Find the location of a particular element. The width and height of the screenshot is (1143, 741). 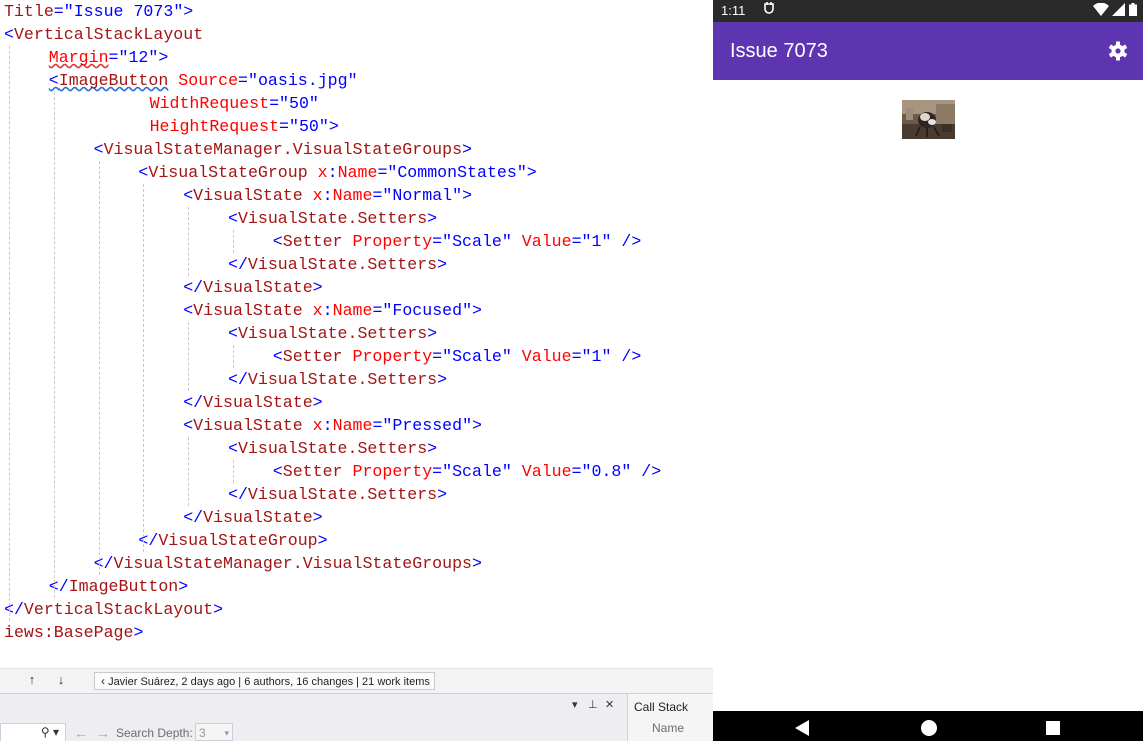

navigation-bar is located at coordinates (928, 726).